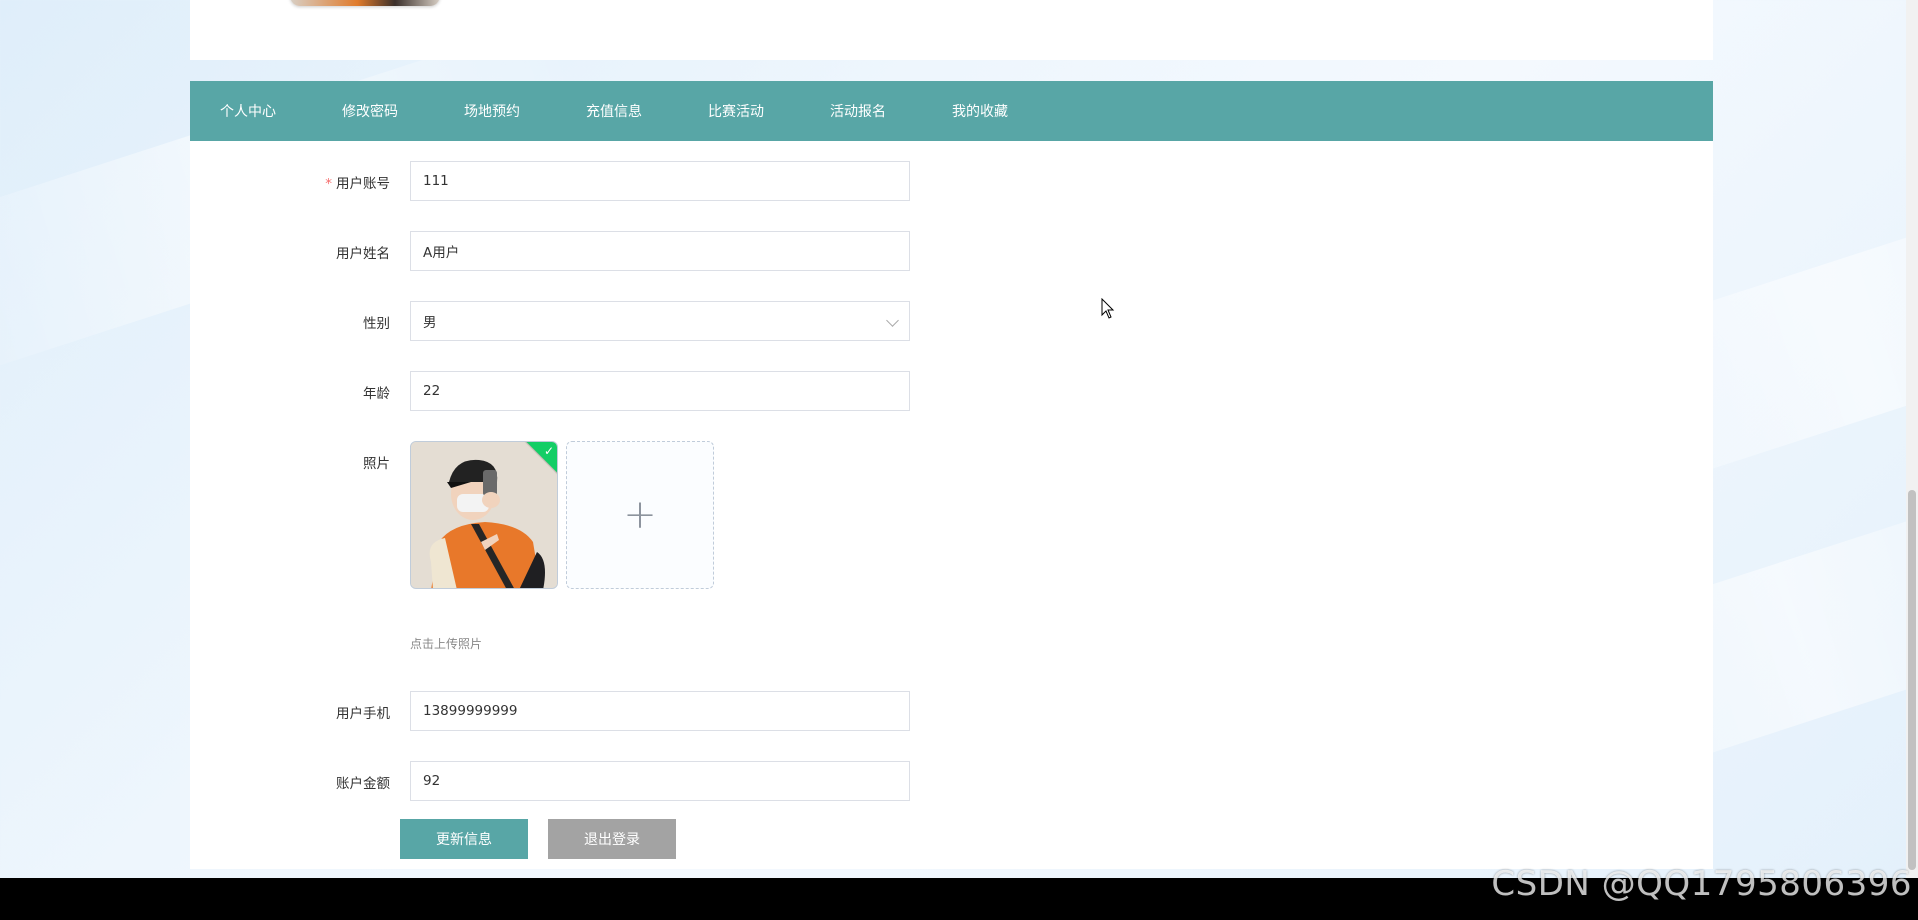 The image size is (1918, 920). I want to click on header-avatar, so click(365, 3).